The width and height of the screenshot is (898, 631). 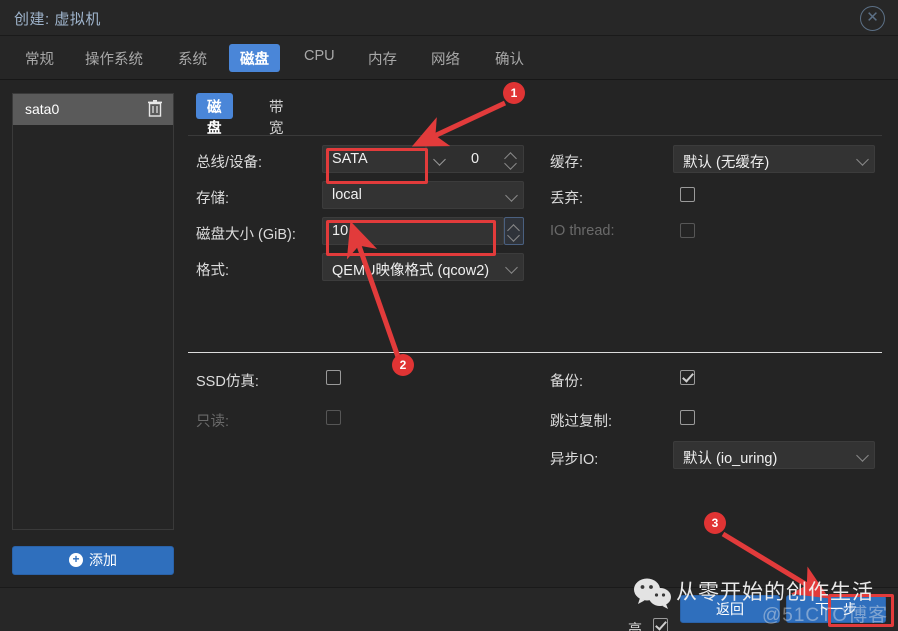 What do you see at coordinates (333, 417) in the screenshot?
I see `readonly-checkbox` at bounding box center [333, 417].